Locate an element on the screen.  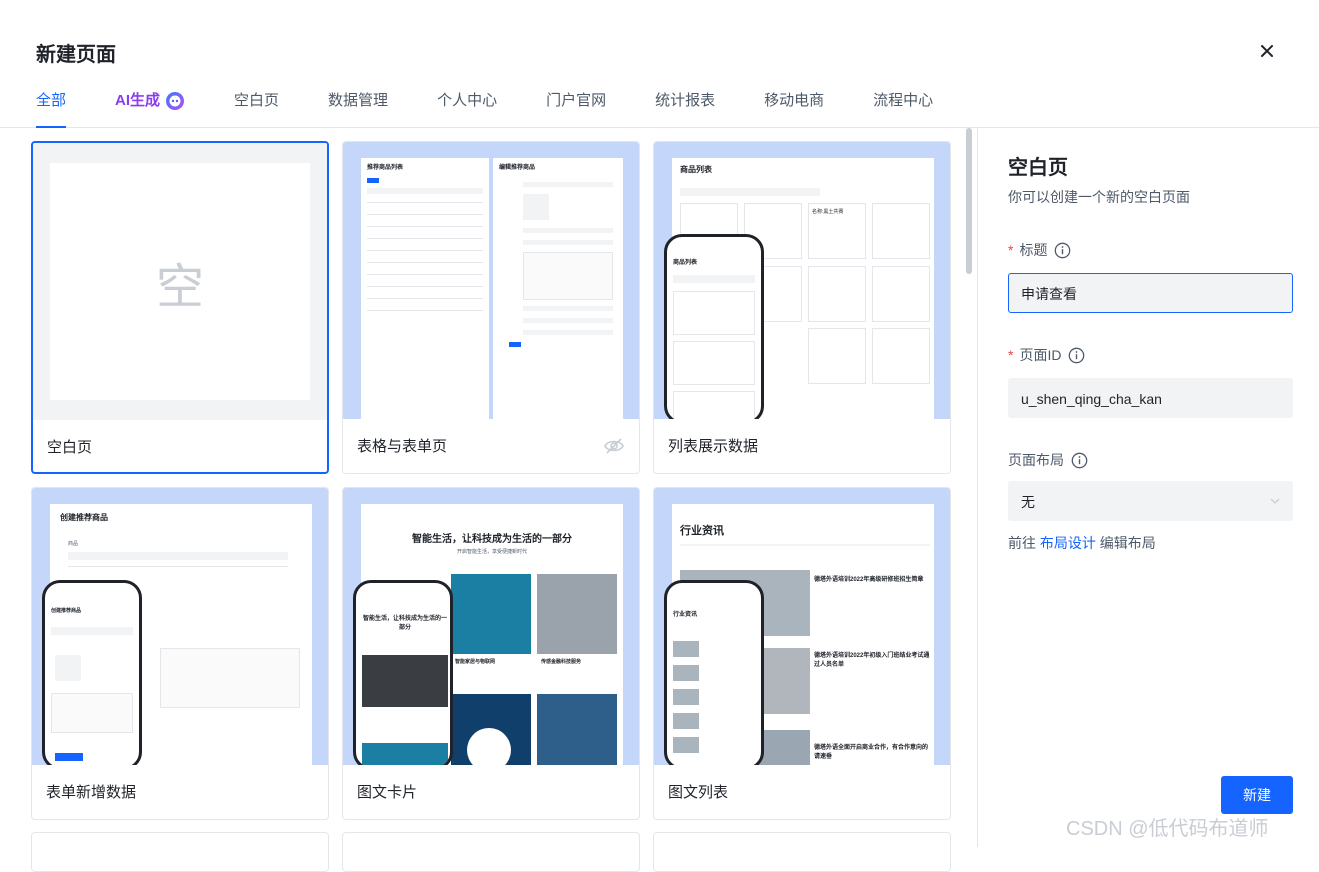
tab-label: 个人中心 is located at coordinates (467, 100).